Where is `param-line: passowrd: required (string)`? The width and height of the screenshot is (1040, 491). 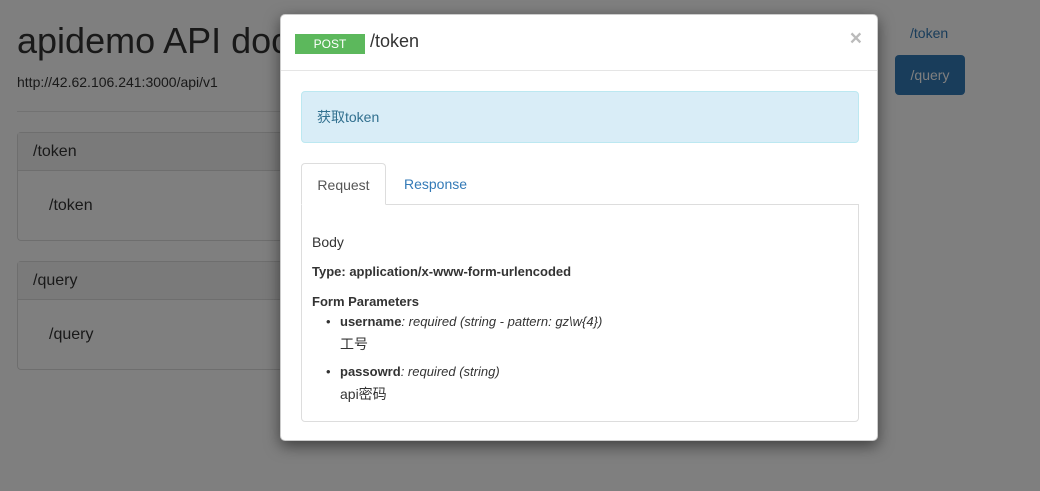 param-line: passowrd: required (string) is located at coordinates (420, 371).